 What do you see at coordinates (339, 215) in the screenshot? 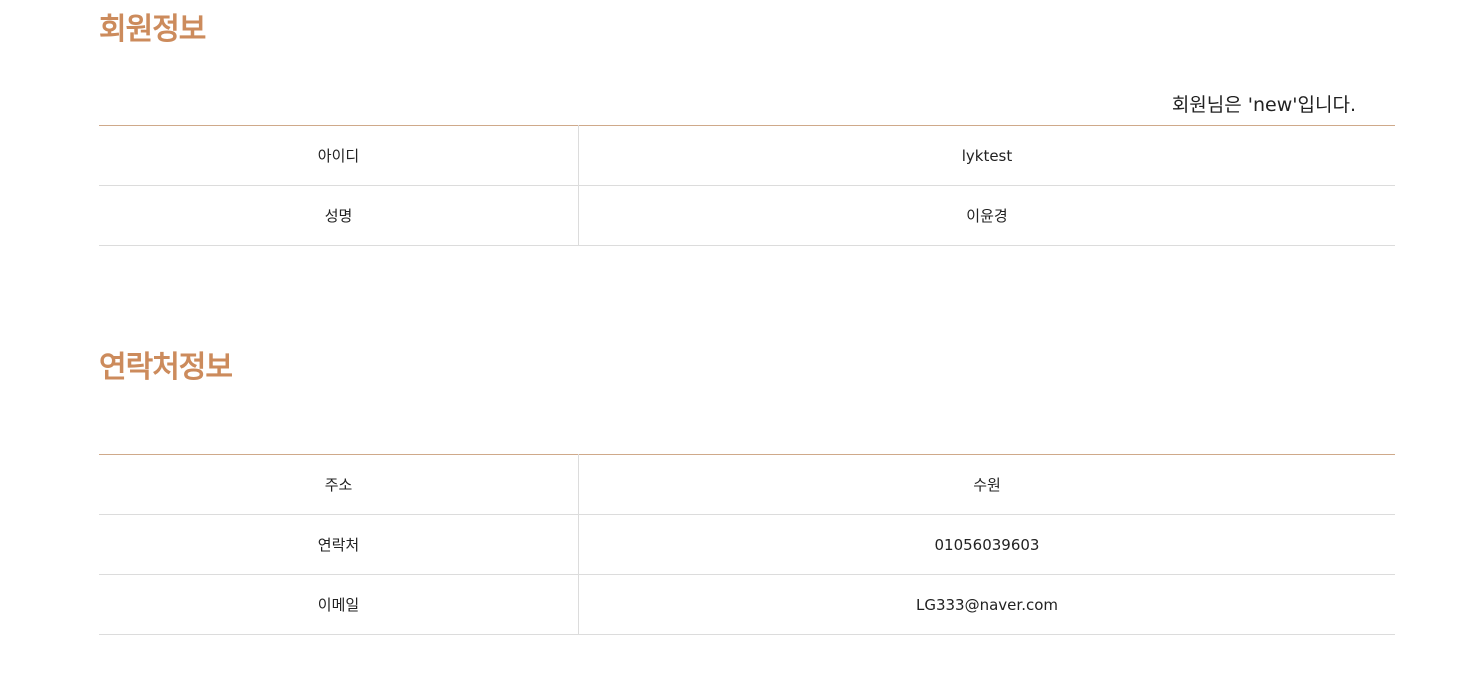
I see `name-label: 성명` at bounding box center [339, 215].